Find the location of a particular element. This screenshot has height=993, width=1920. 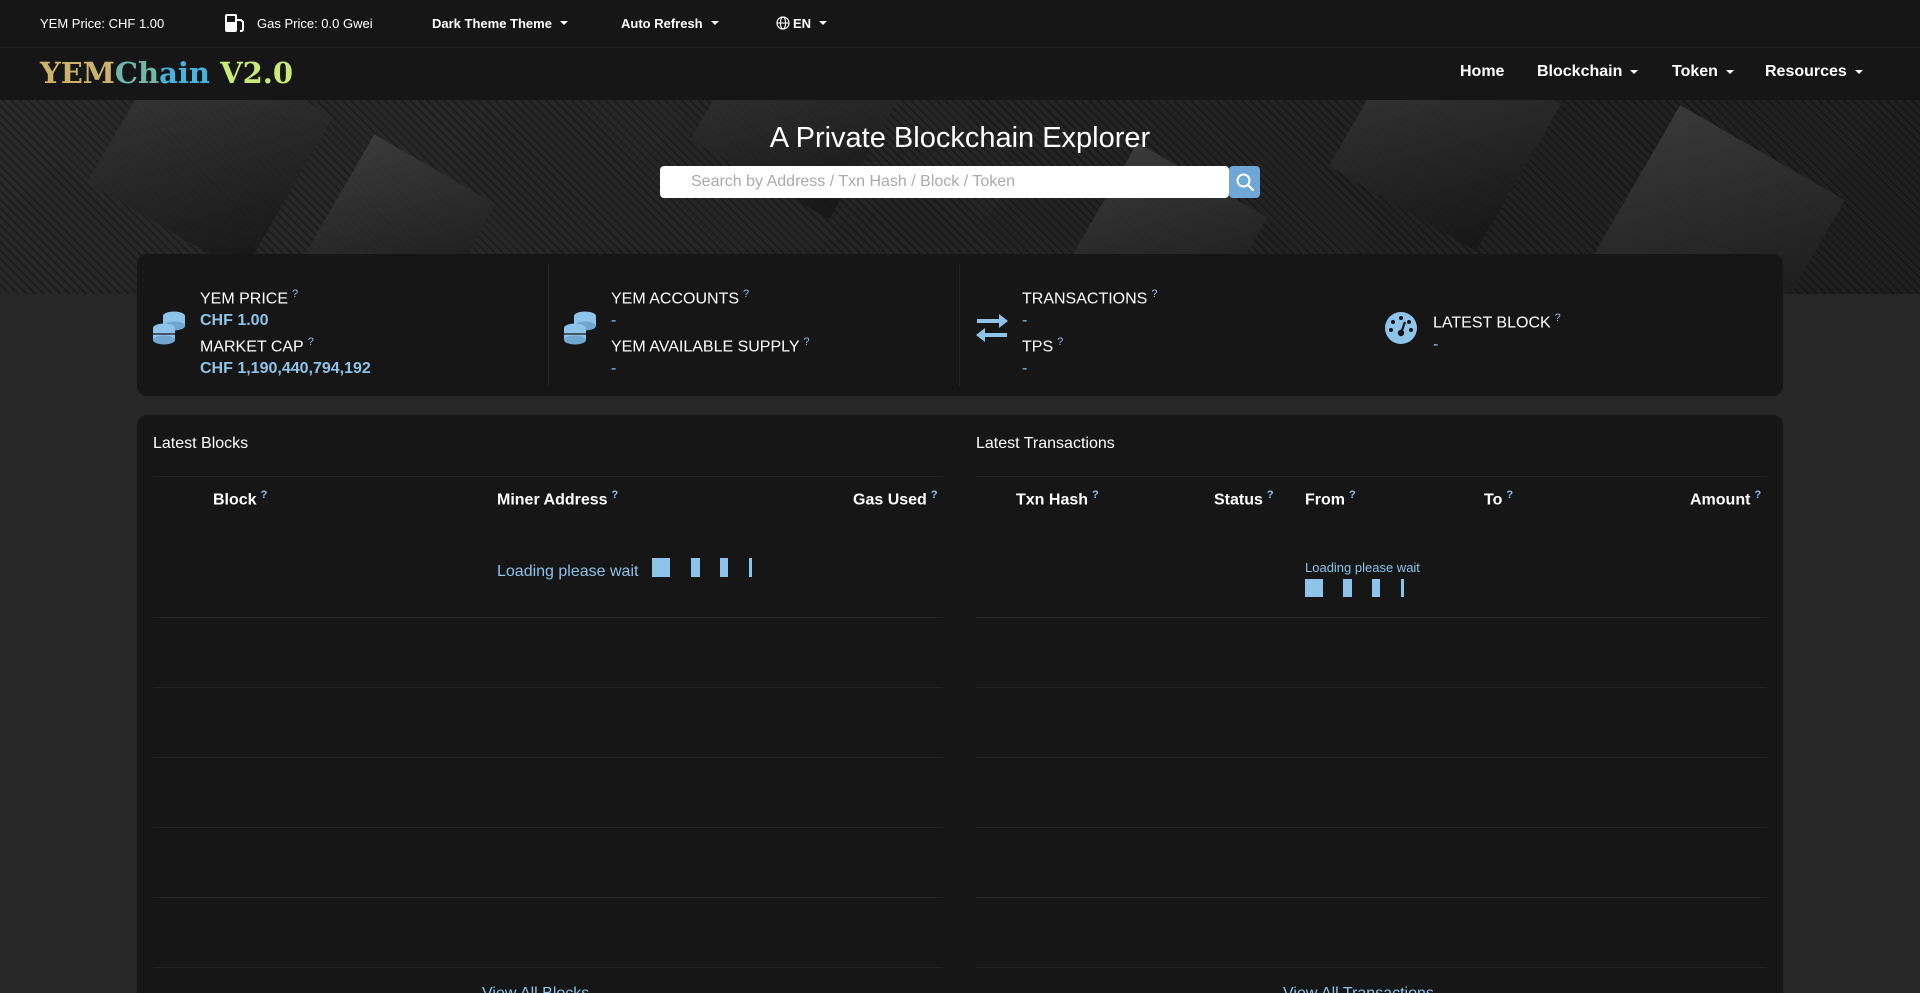

language-dropdown: EN is located at coordinates (802, 23).